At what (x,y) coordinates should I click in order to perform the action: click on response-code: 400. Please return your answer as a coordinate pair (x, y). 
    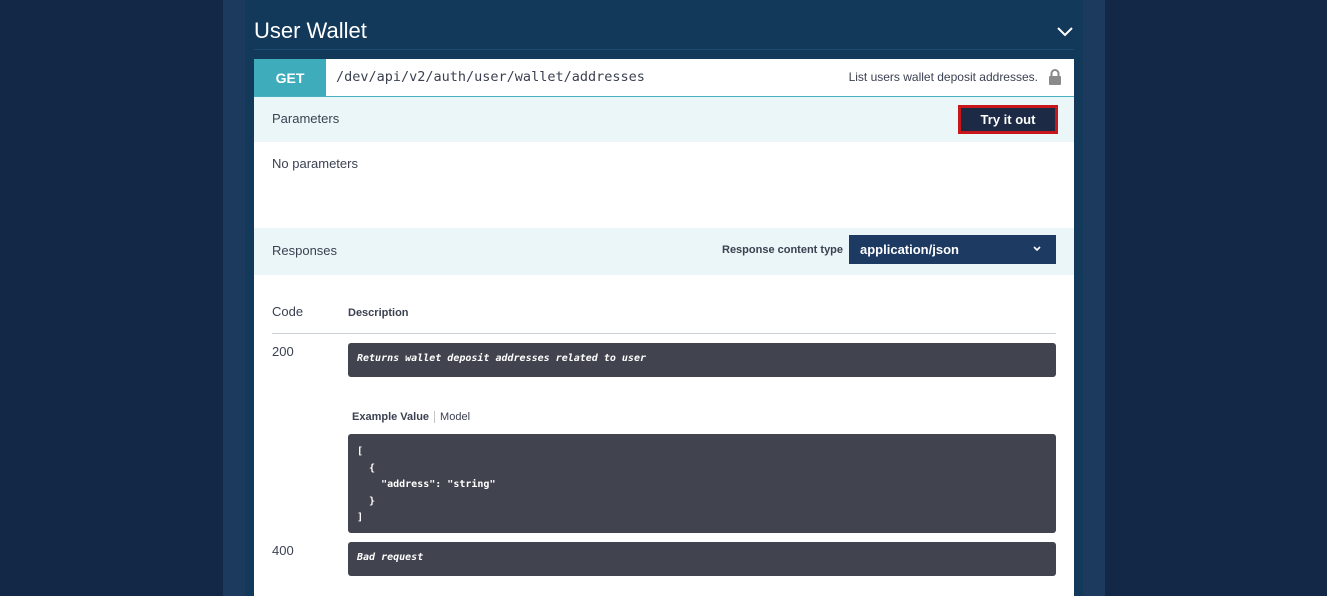
    Looking at the image, I should click on (283, 550).